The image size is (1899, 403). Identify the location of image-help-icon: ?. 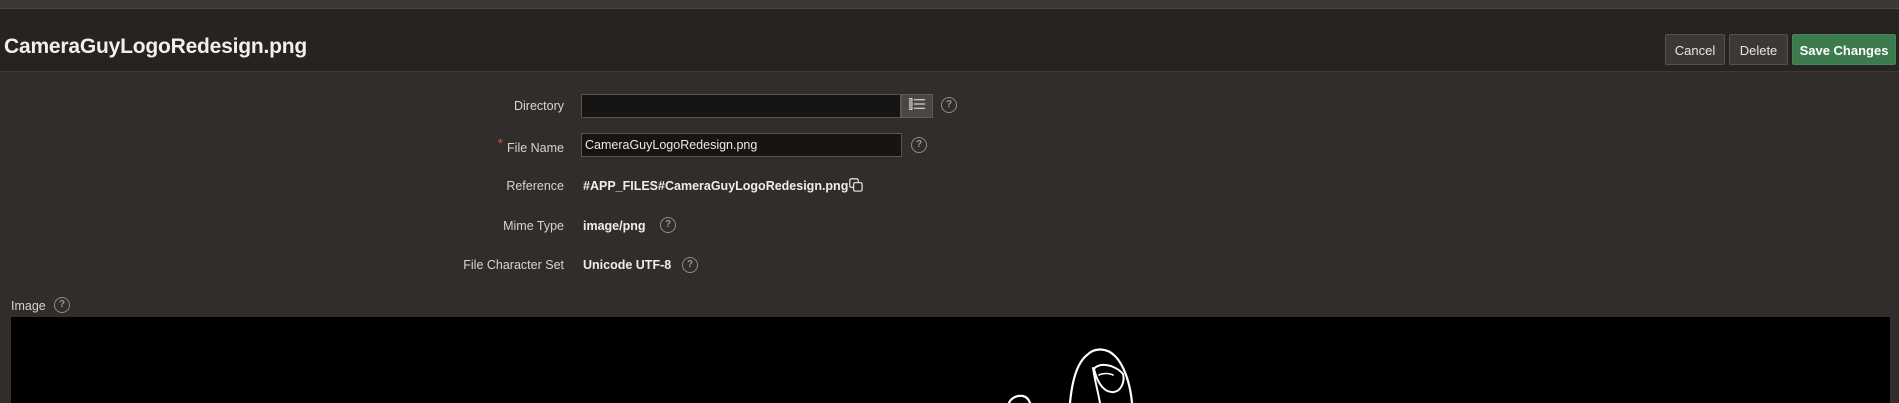
(62, 305).